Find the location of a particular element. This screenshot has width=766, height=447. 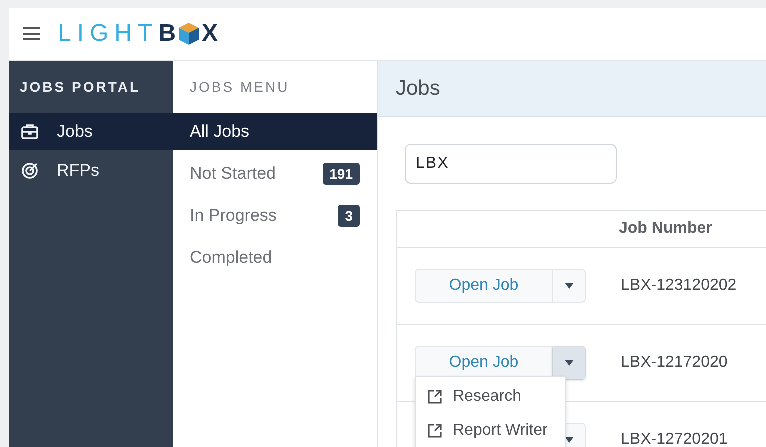

column-header: Job Number is located at coordinates (665, 229).